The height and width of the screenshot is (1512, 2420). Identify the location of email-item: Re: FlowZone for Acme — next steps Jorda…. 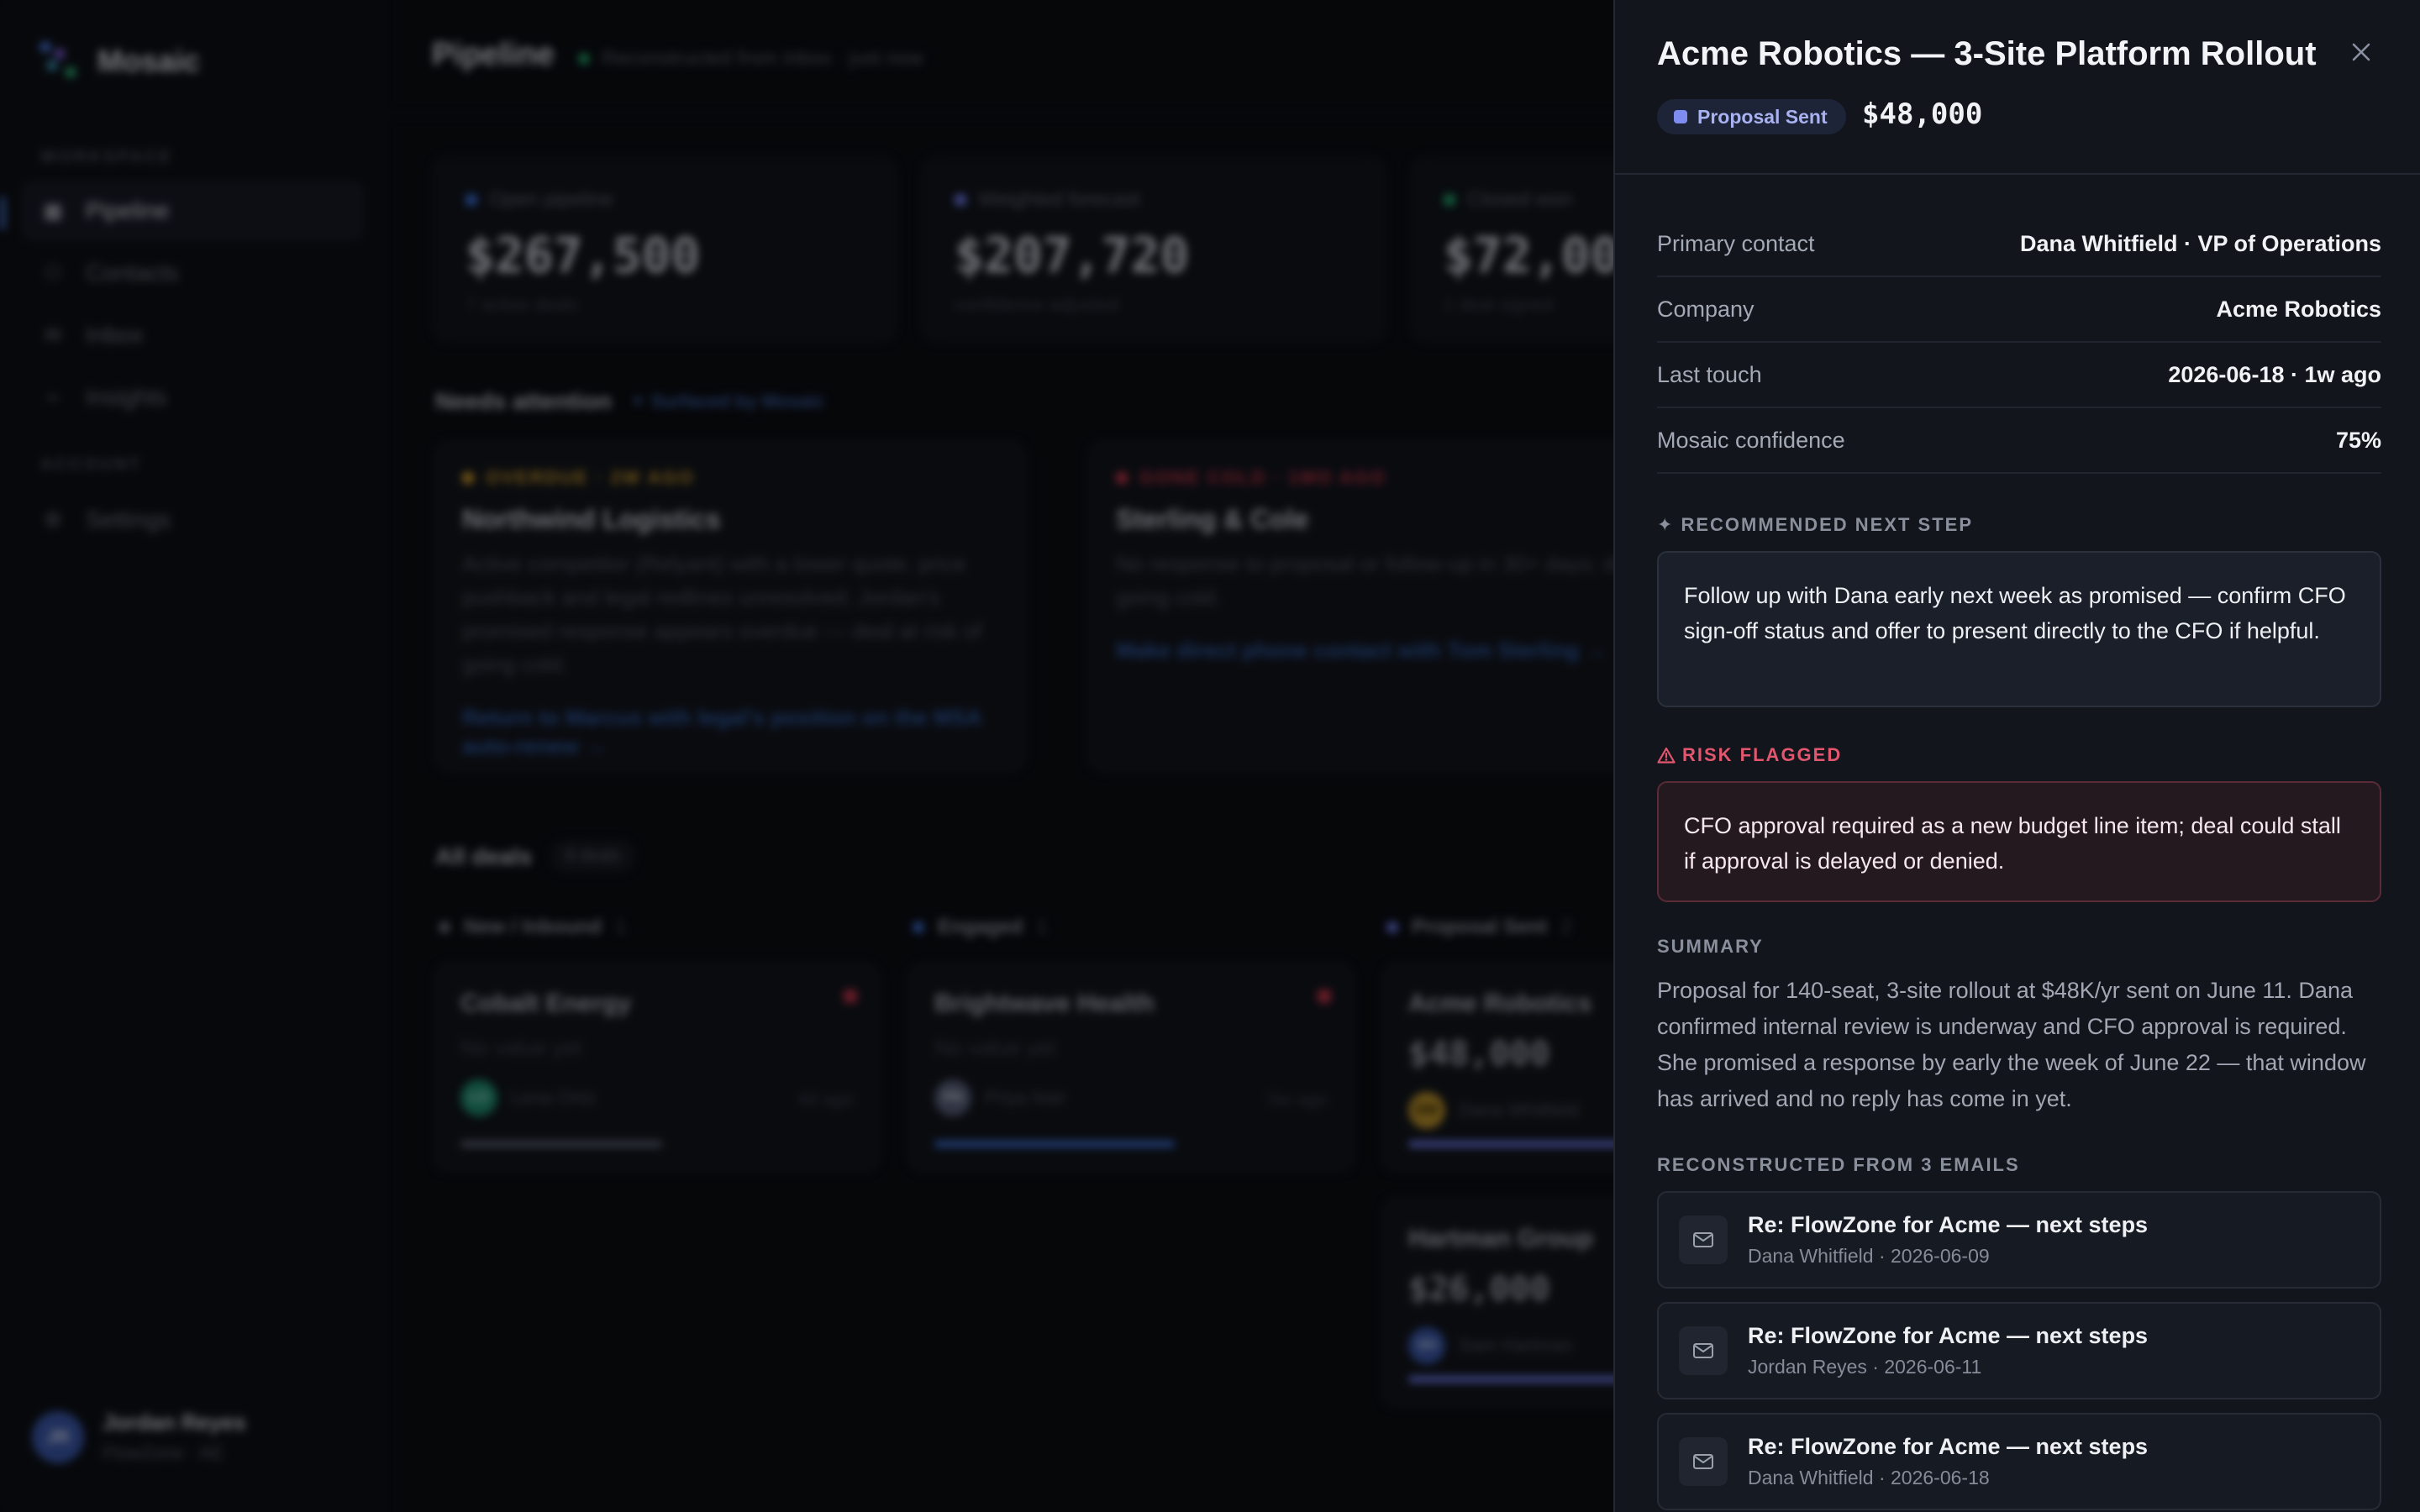
(2019, 1350).